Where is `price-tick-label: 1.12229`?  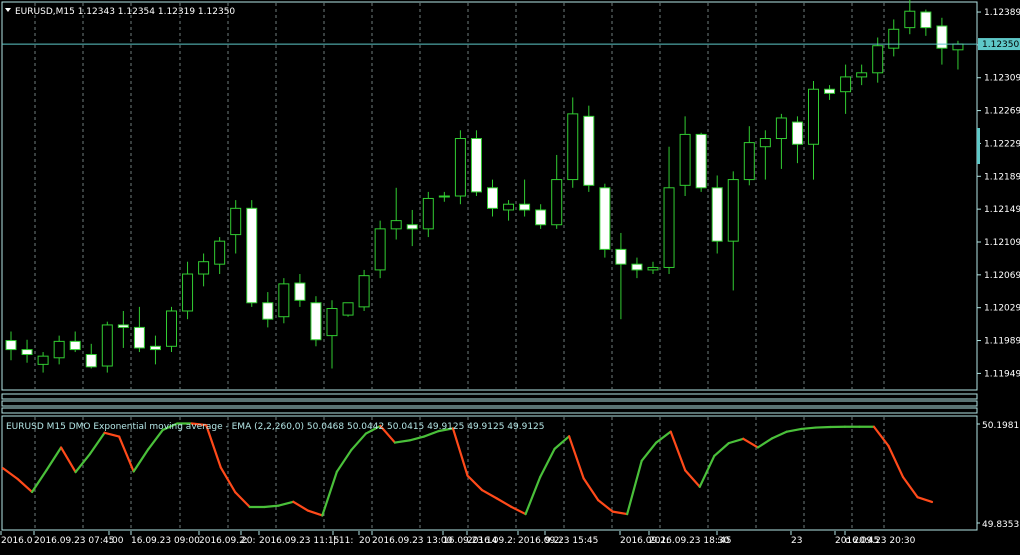 price-tick-label: 1.12229 is located at coordinates (1002, 144).